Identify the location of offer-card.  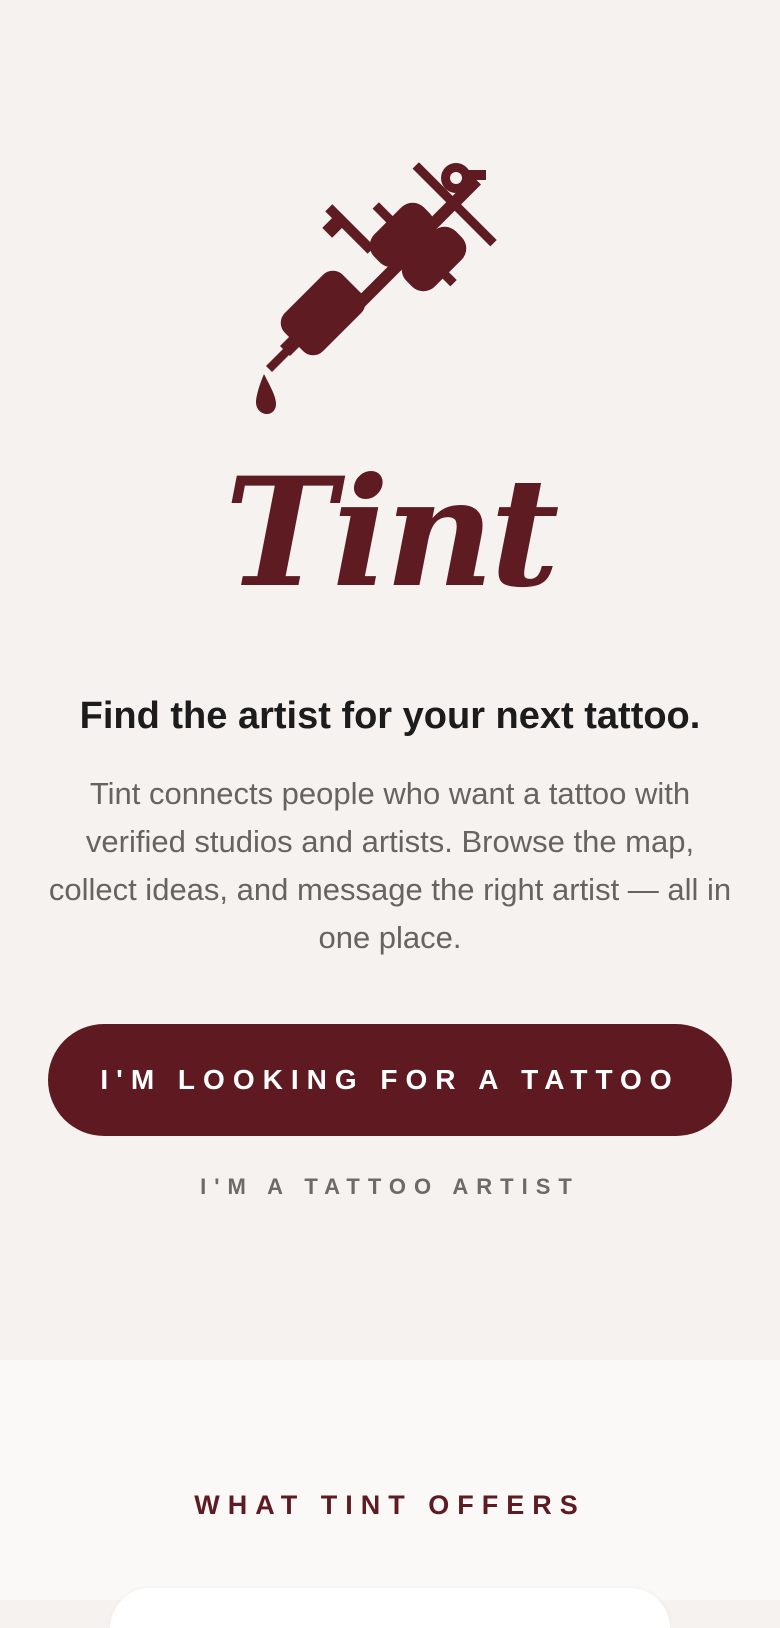
(390, 1608).